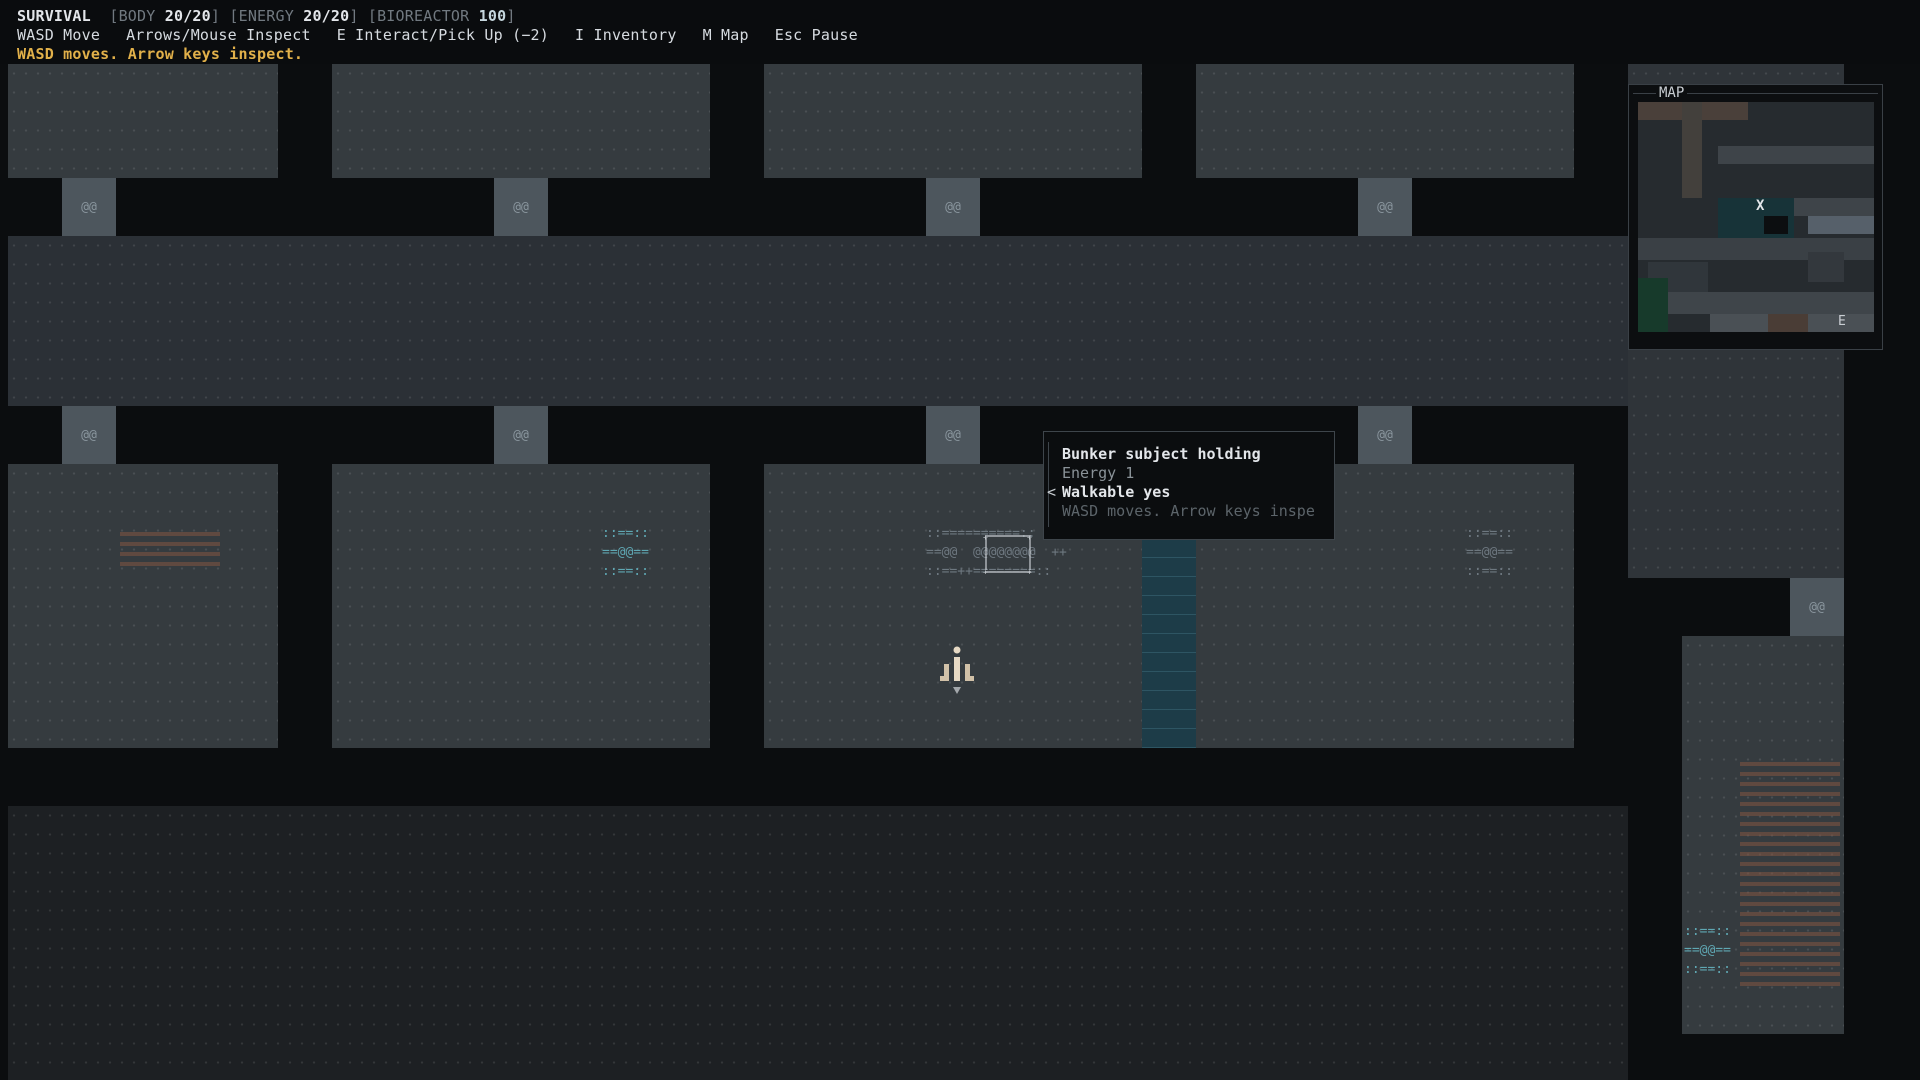 The height and width of the screenshot is (1080, 1920). What do you see at coordinates (1007, 554) in the screenshot?
I see `inspect-cursor: + + + +` at bounding box center [1007, 554].